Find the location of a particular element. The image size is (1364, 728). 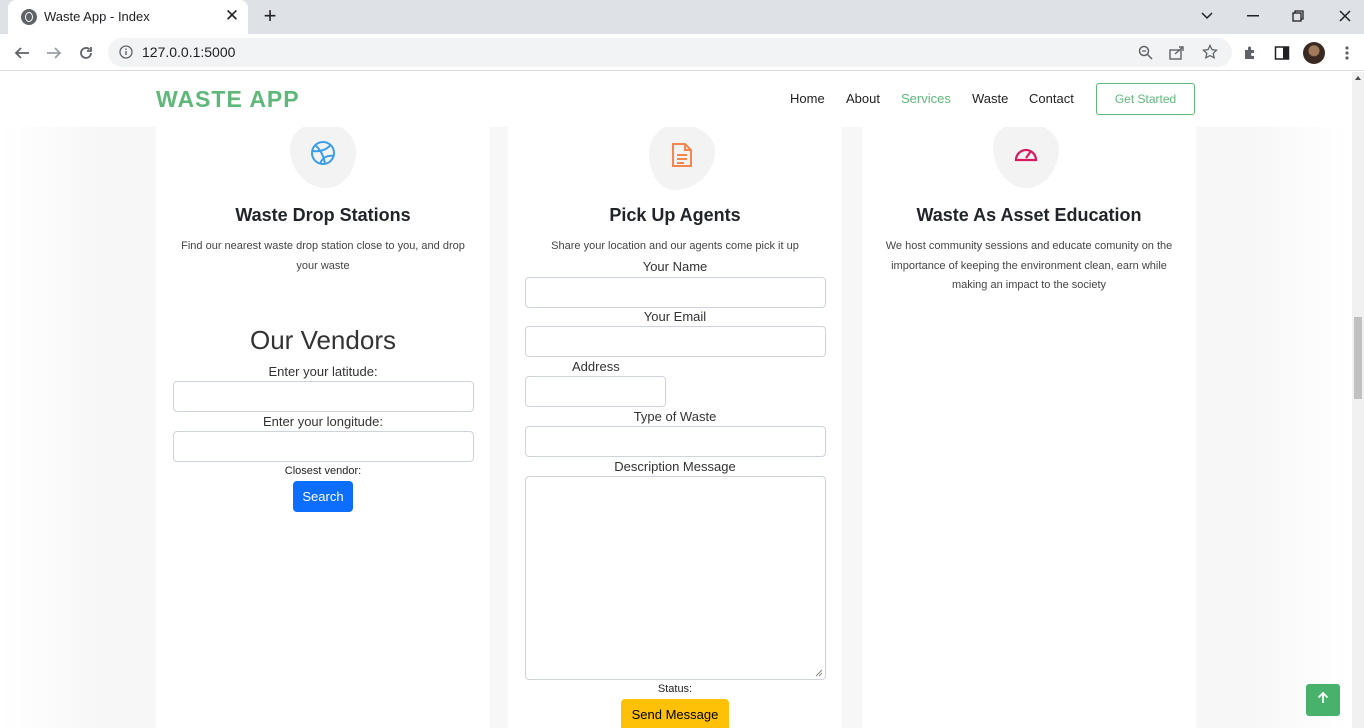

zoom-icon is located at coordinates (1145, 55).